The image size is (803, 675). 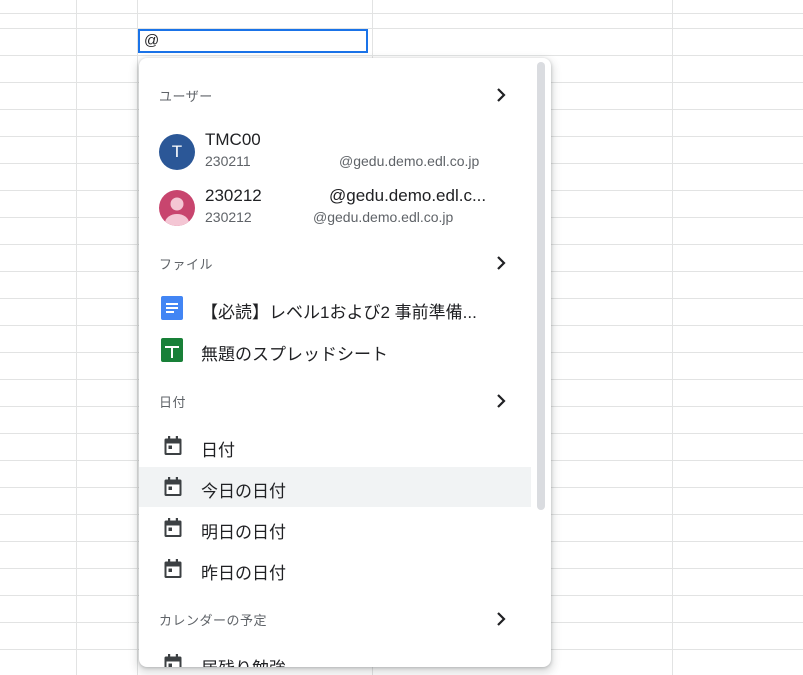 What do you see at coordinates (228, 217) in the screenshot?
I see `user-id: 230212` at bounding box center [228, 217].